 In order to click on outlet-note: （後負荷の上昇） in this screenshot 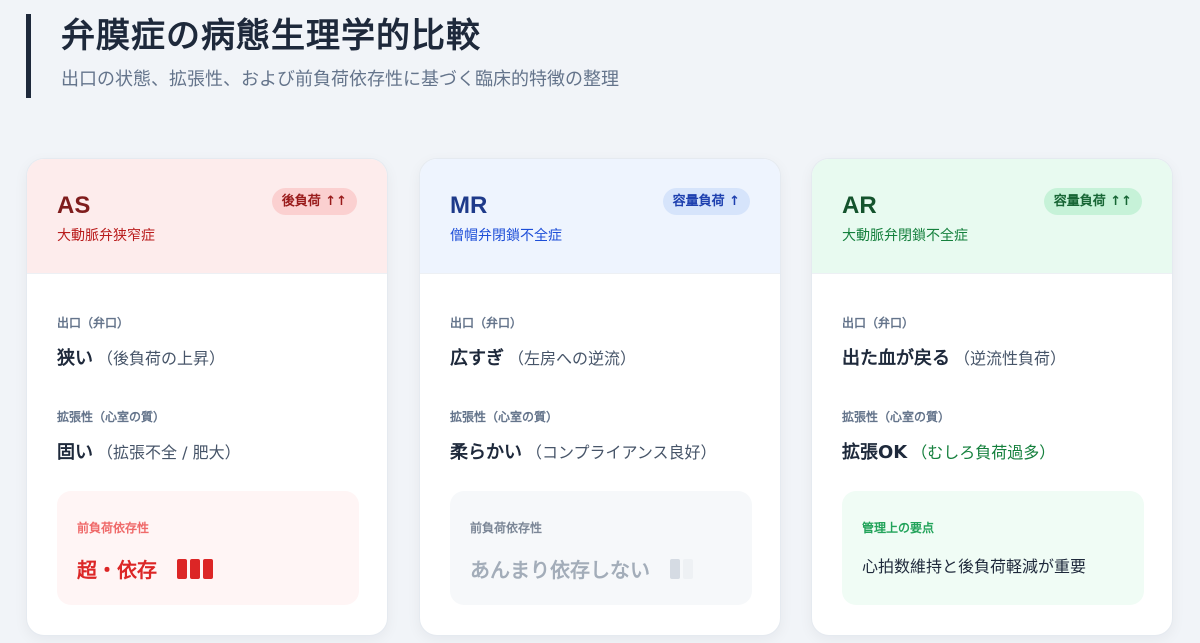, I will do `click(161, 358)`.